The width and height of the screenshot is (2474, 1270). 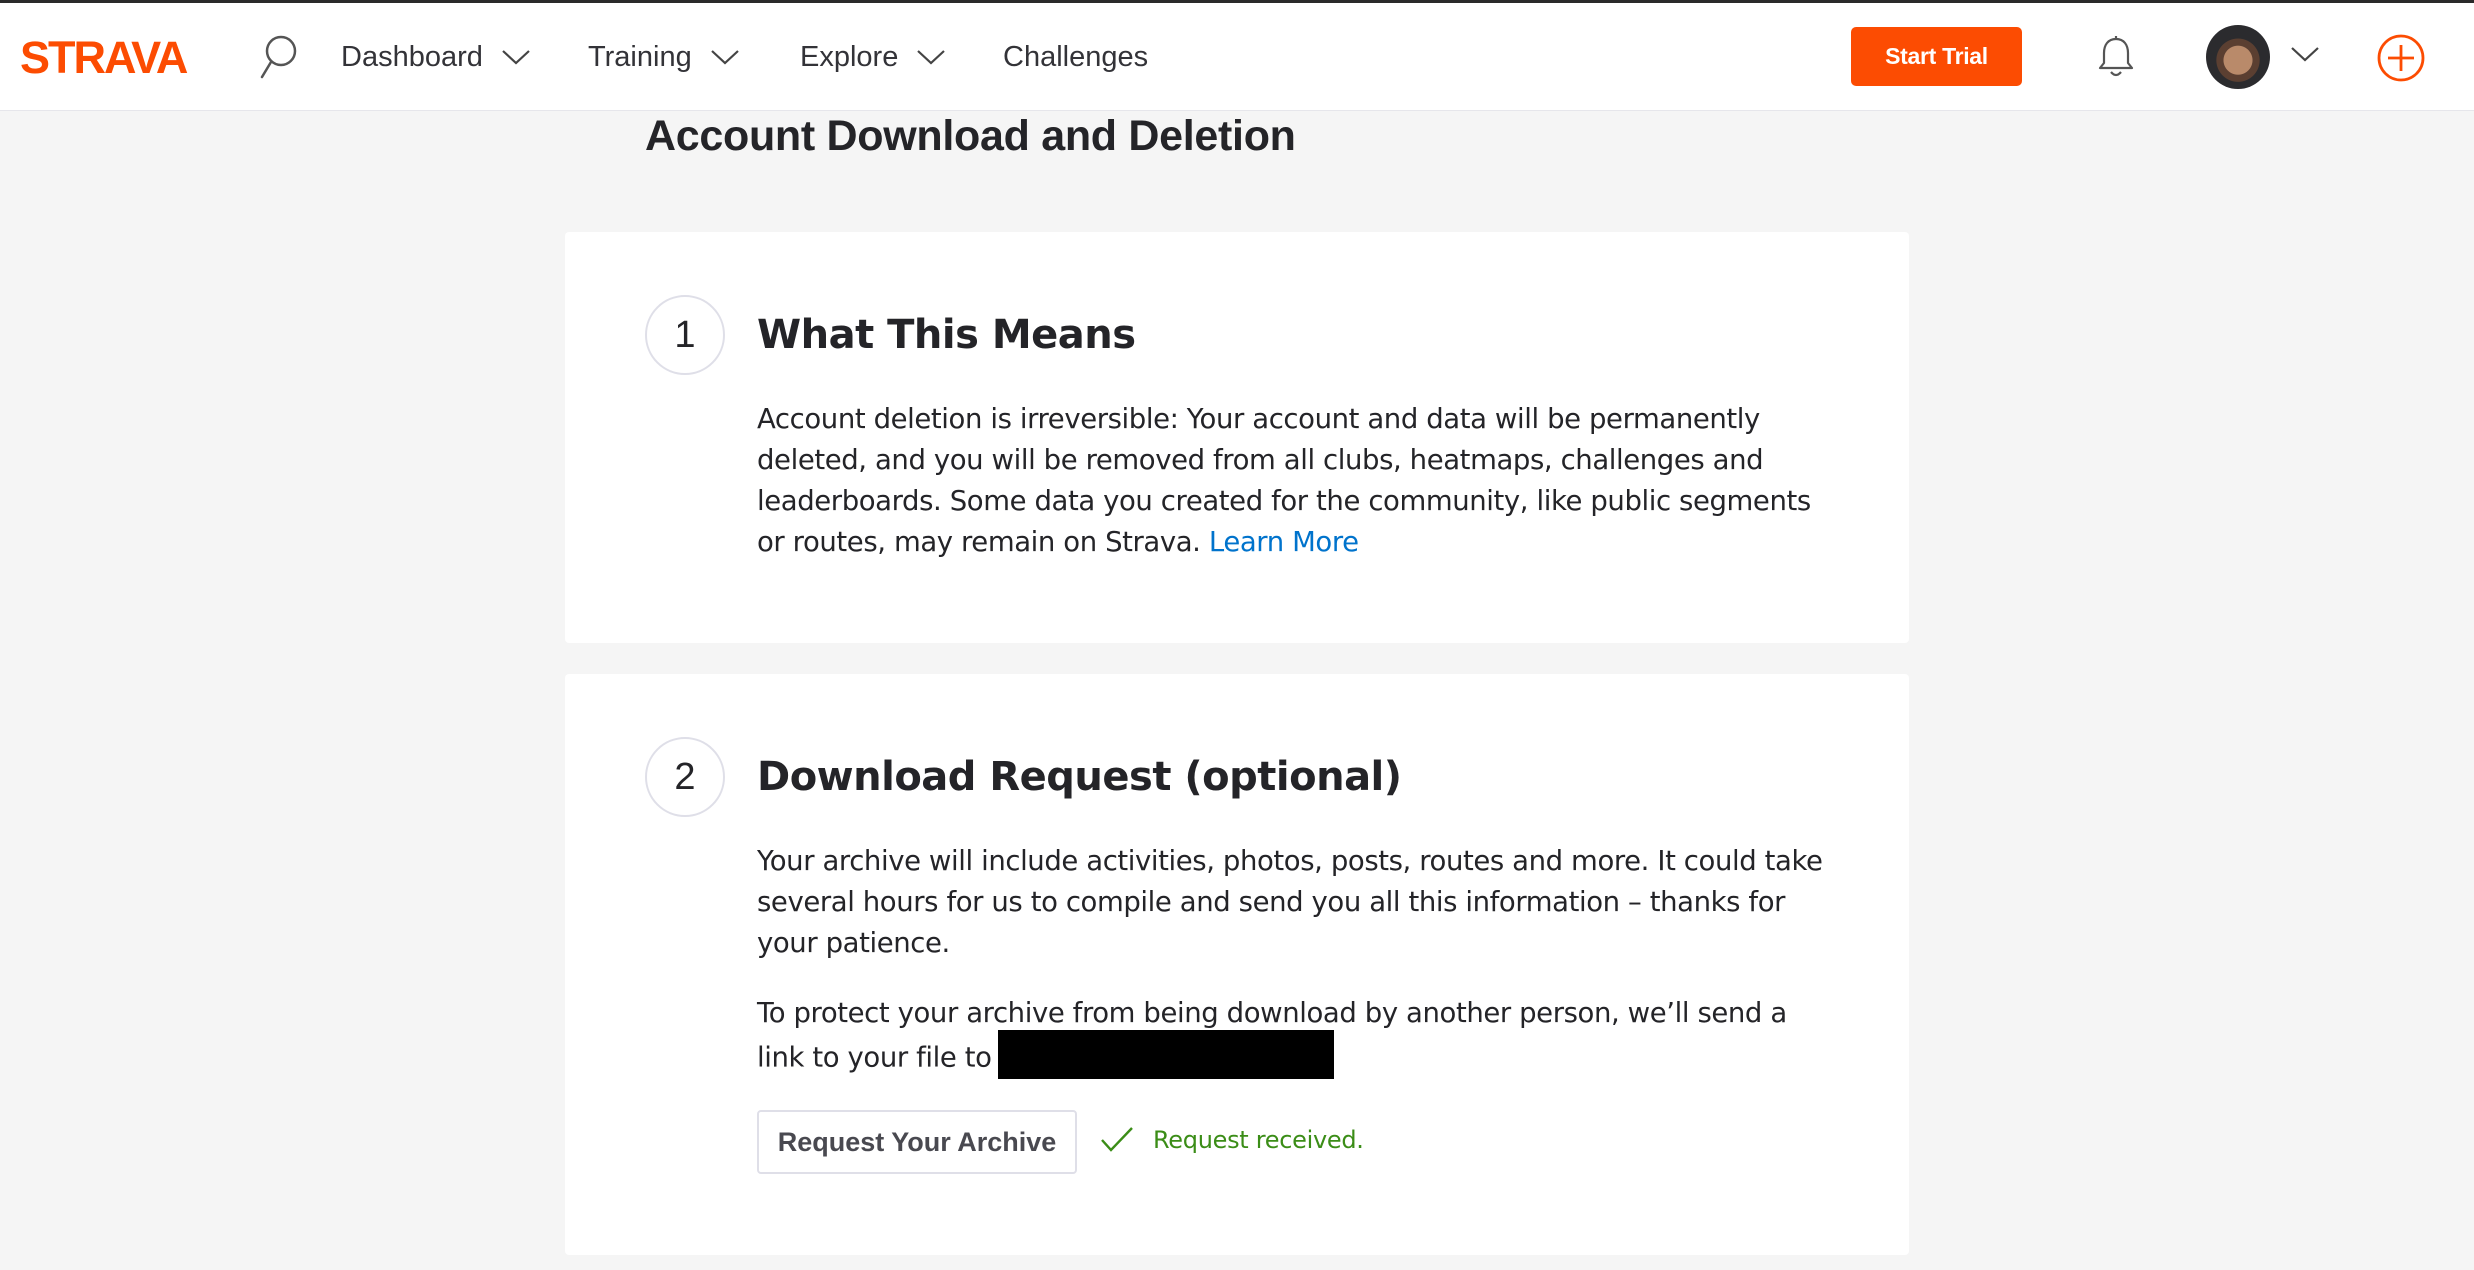 I want to click on nav-training: Training, so click(x=664, y=57).